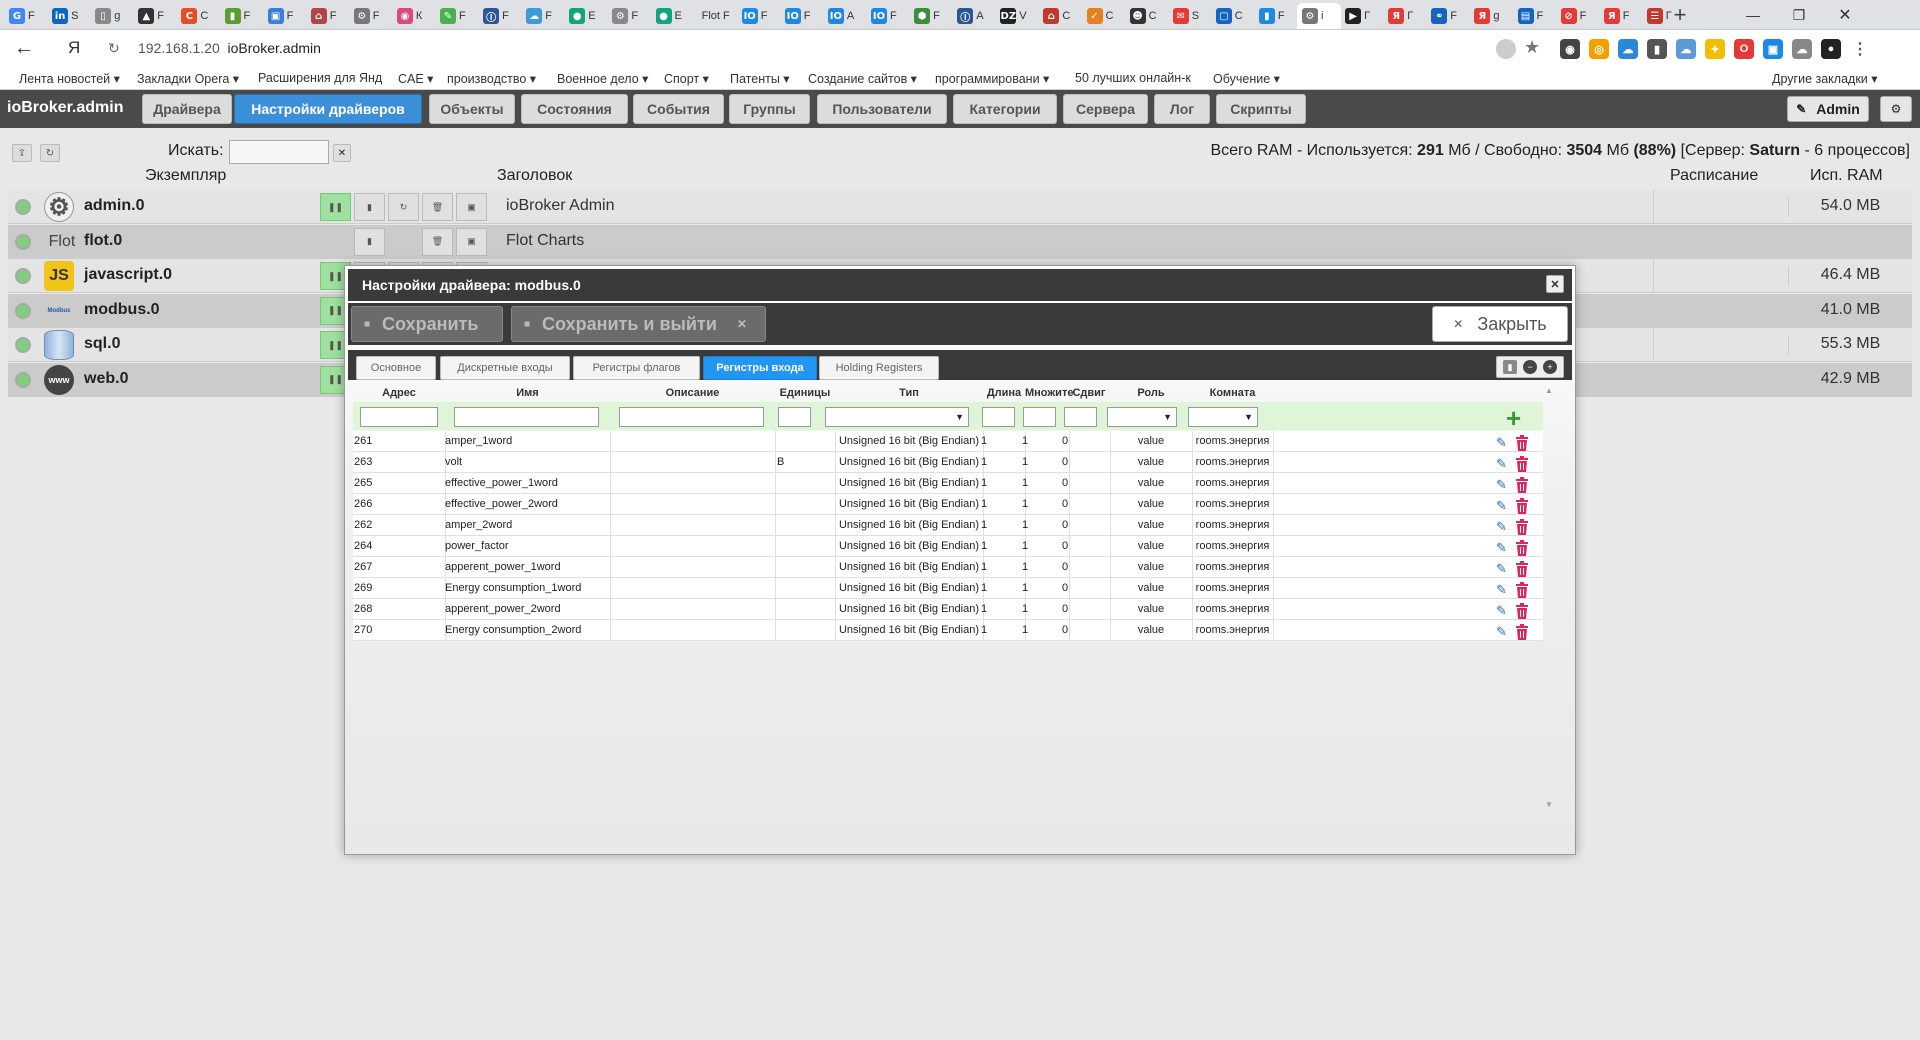  What do you see at coordinates (1142, 417) in the screenshot?
I see `filter-role-select: ▼` at bounding box center [1142, 417].